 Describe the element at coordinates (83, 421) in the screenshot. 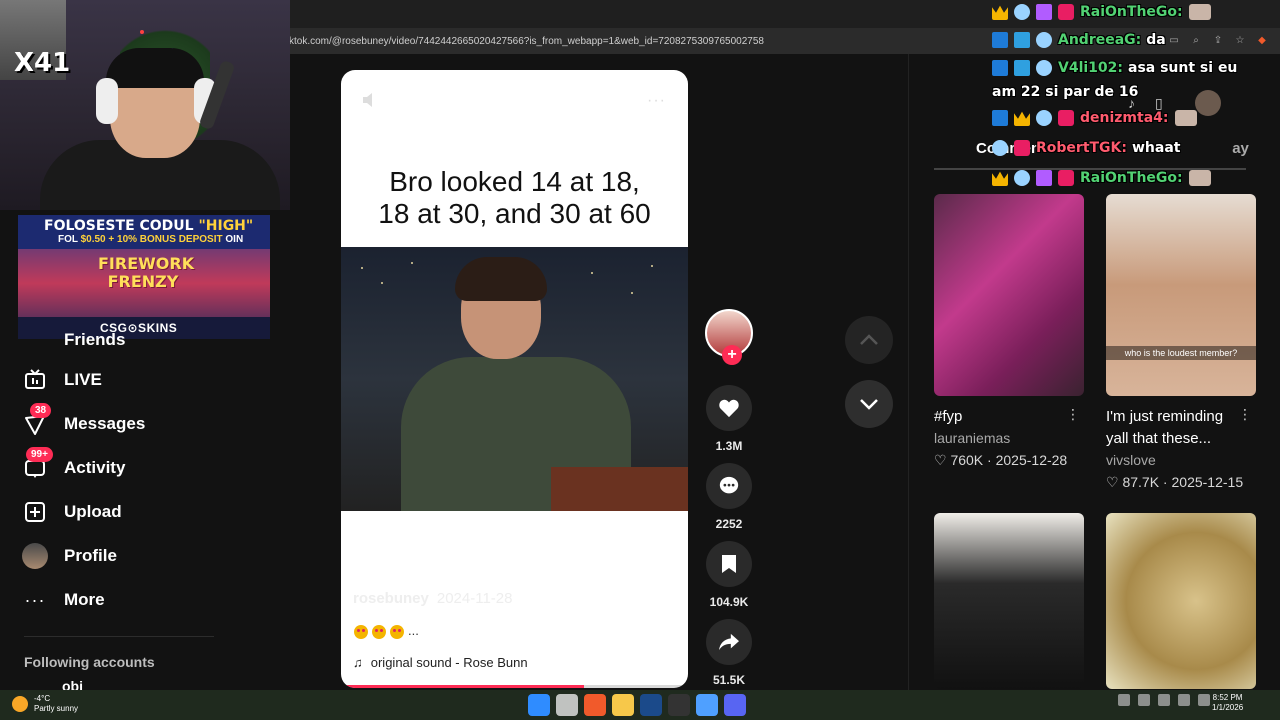

I see `sidebar-item-messages: 38 Messages` at that location.